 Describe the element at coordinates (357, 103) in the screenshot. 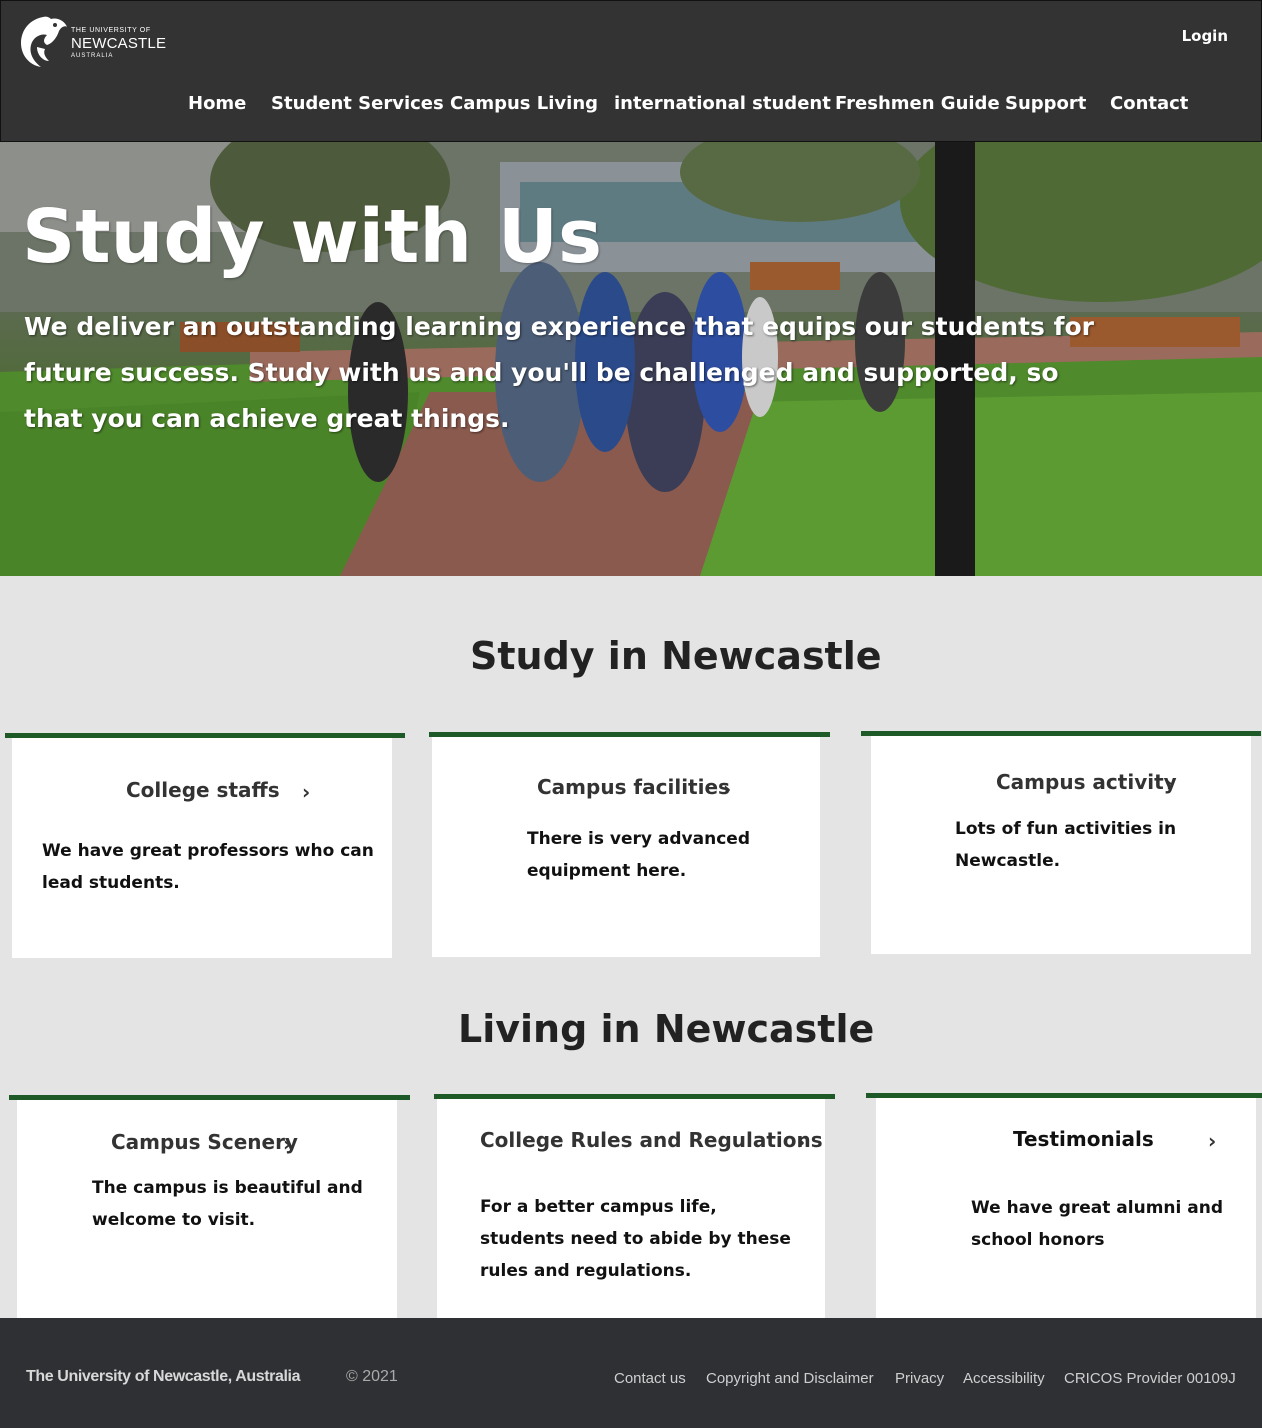

I see `nav-student-services: Student Services` at that location.